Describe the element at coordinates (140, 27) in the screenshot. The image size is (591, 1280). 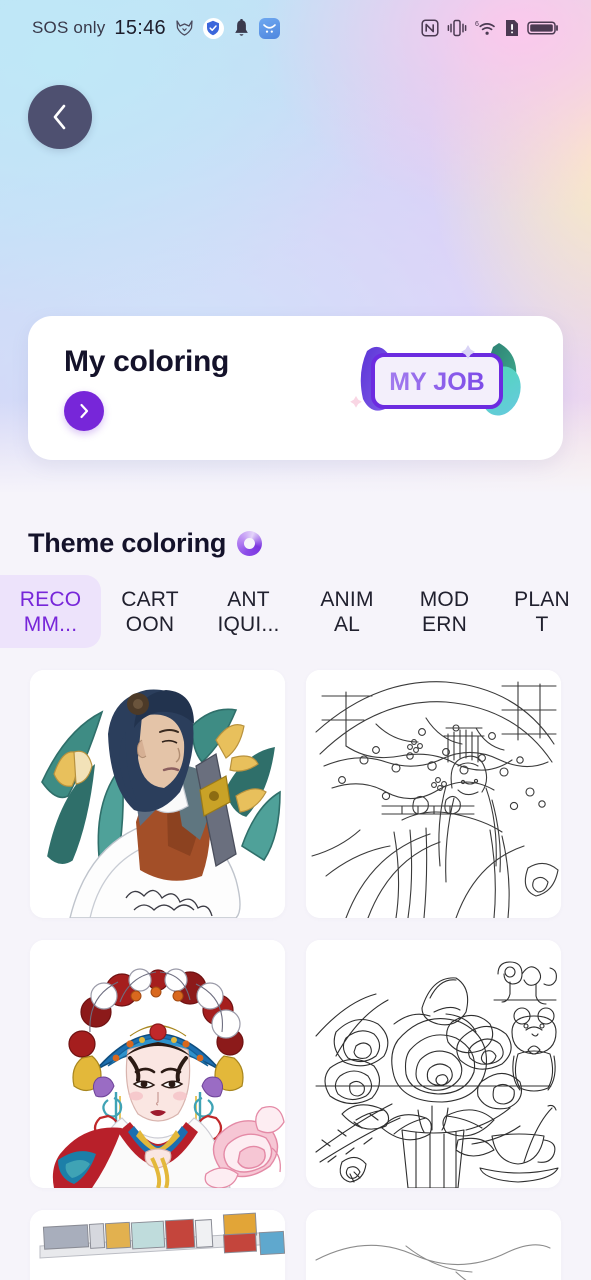
I see `clock-label: 15:46` at that location.